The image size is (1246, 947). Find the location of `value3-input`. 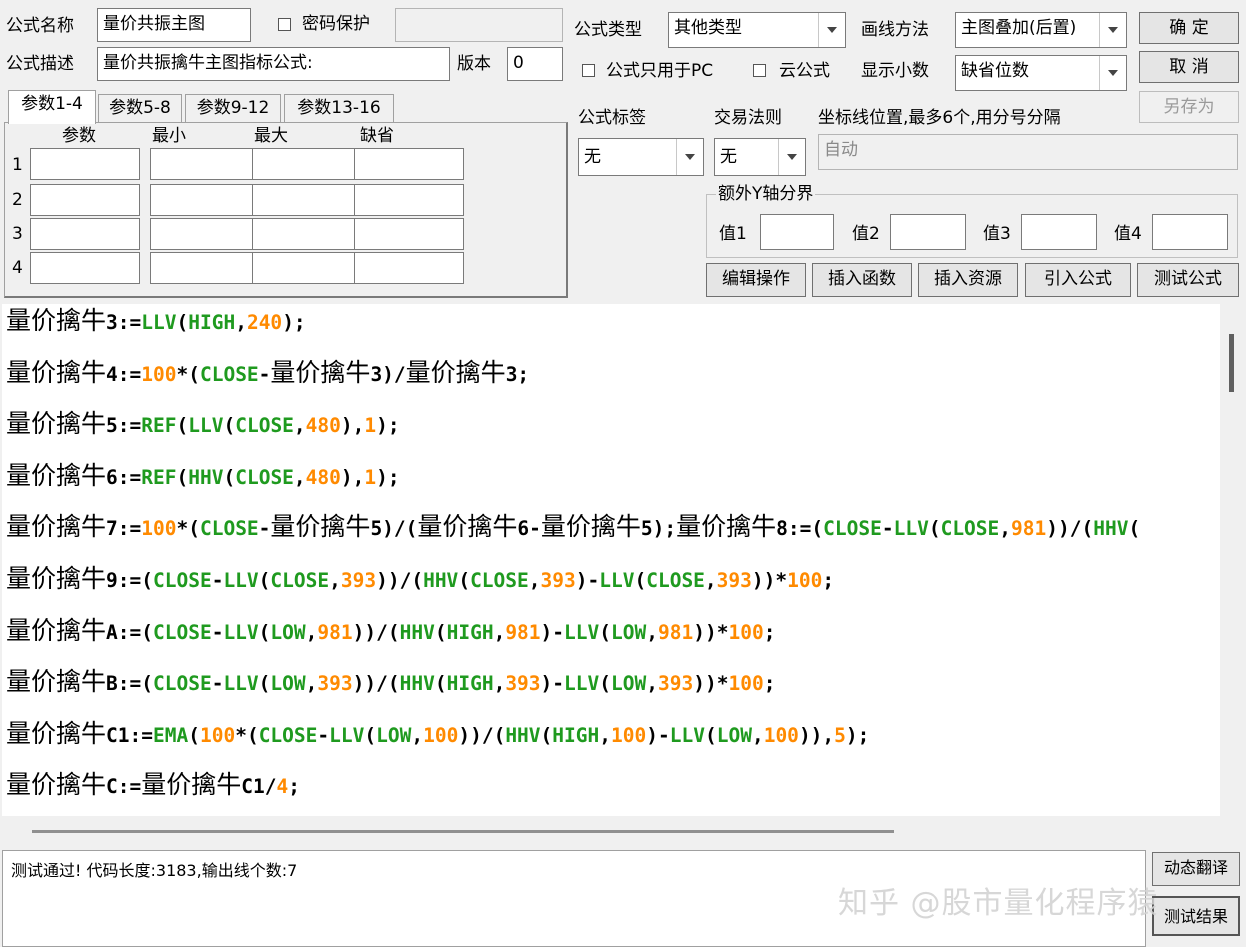

value3-input is located at coordinates (1059, 232).